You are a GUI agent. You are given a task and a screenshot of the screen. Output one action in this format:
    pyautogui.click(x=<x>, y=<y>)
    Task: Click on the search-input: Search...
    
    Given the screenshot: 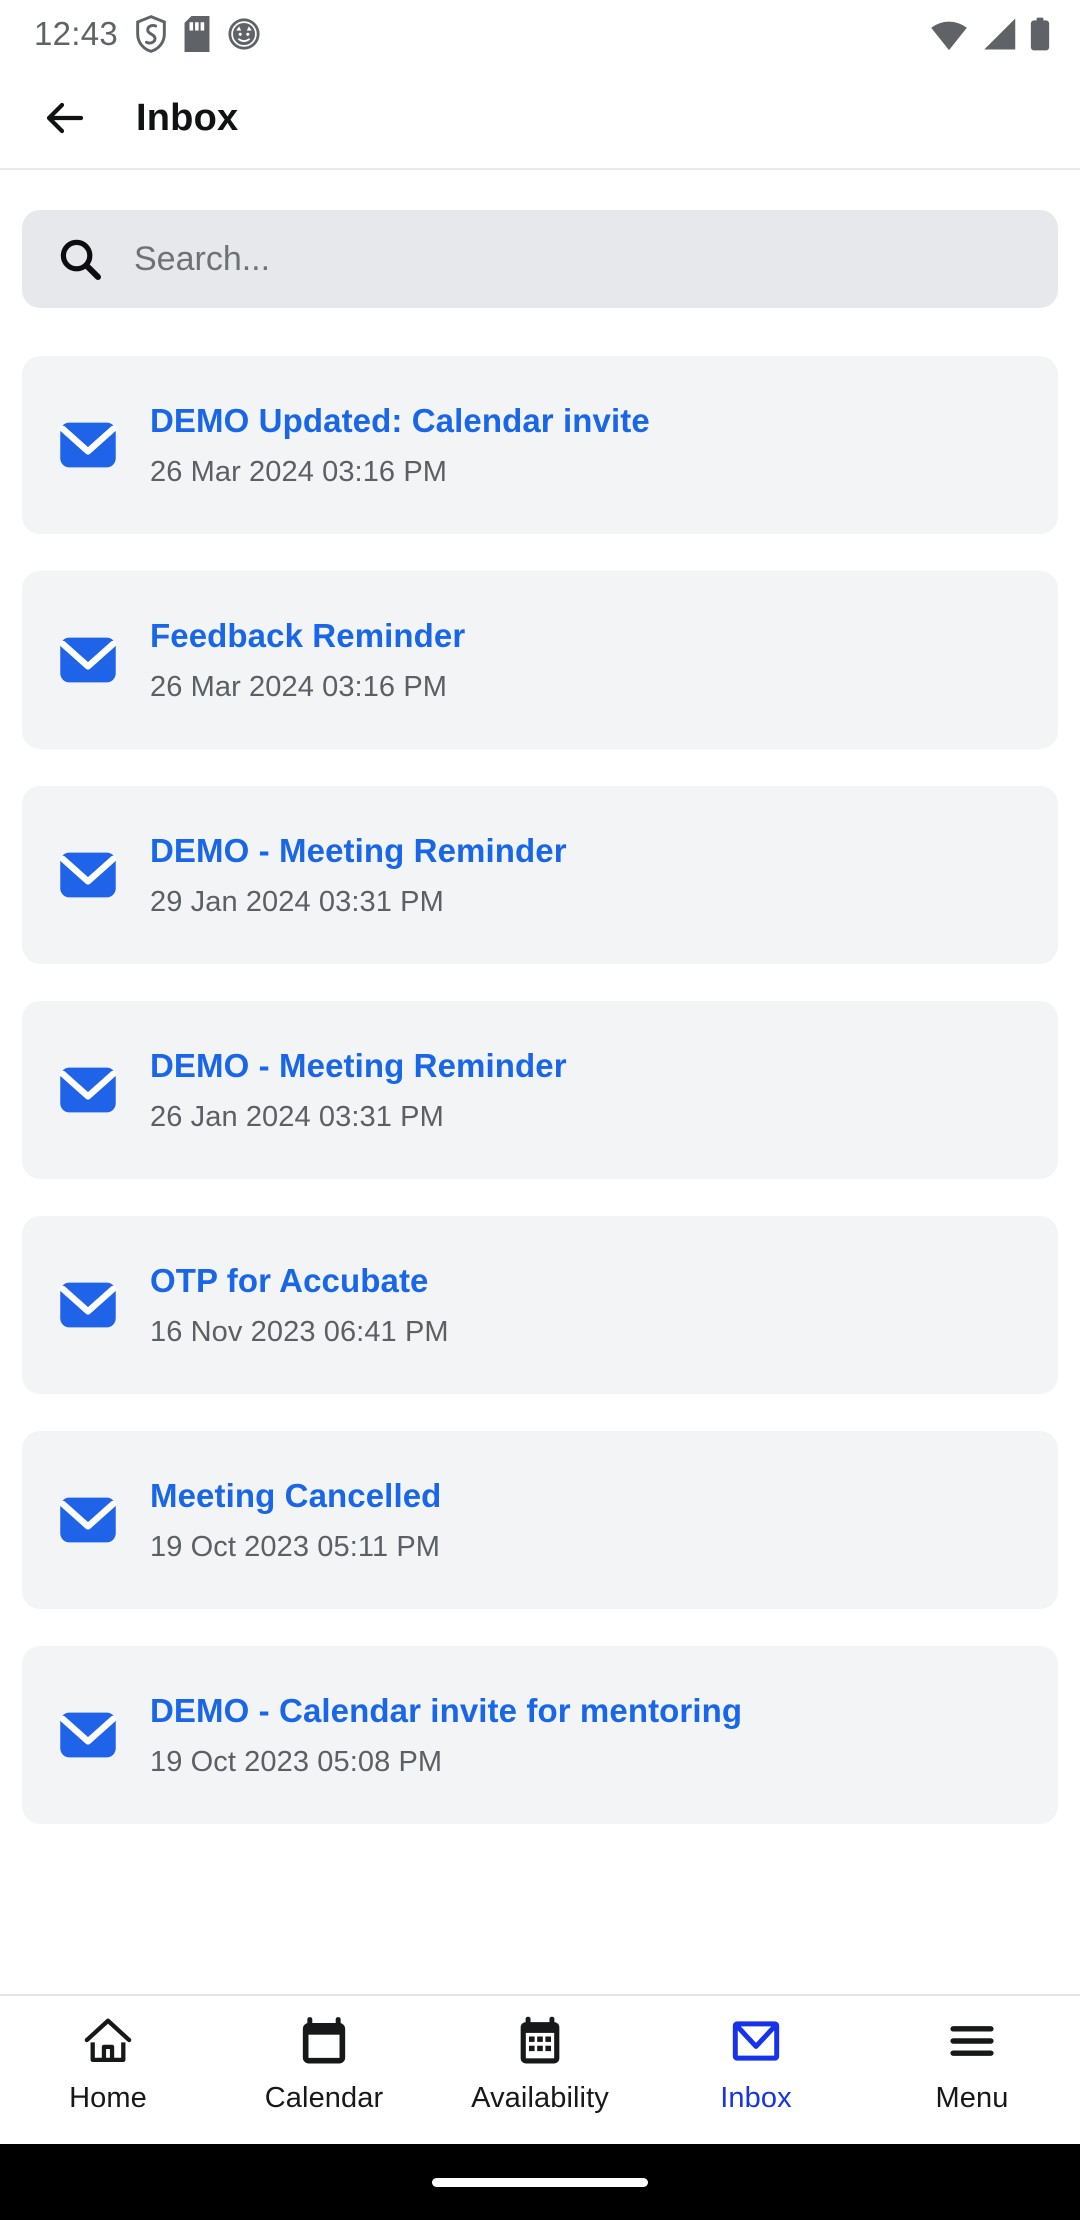 What is the action you would take?
    pyautogui.click(x=540, y=259)
    